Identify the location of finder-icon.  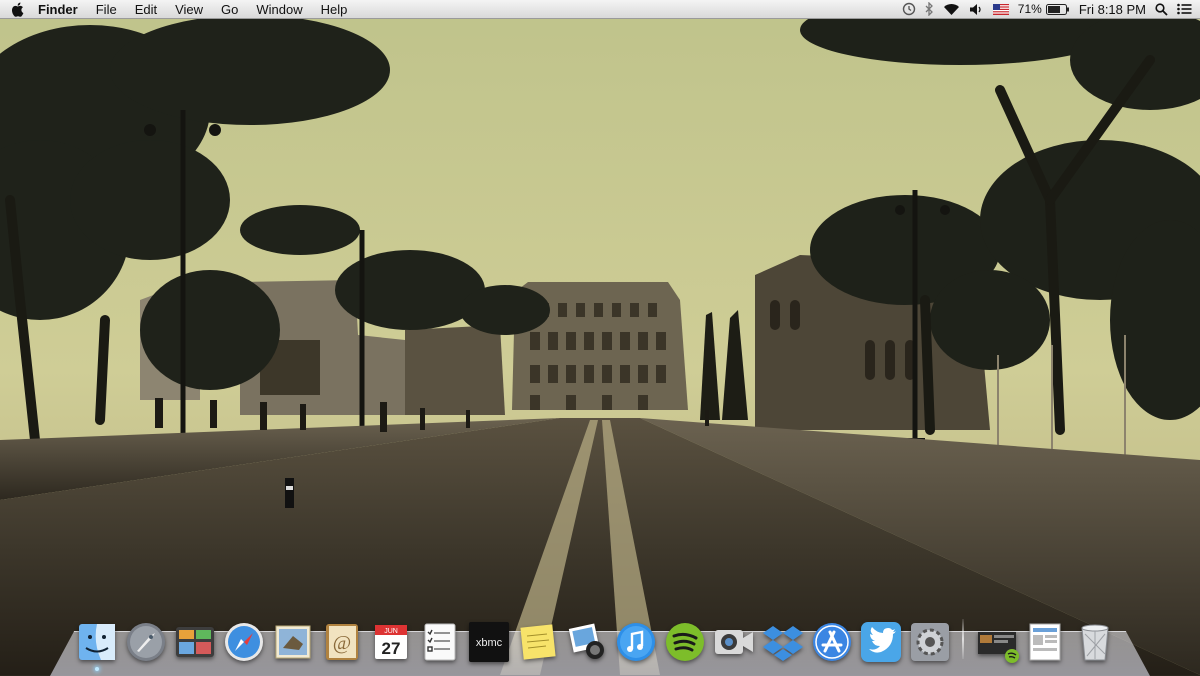
(96, 641).